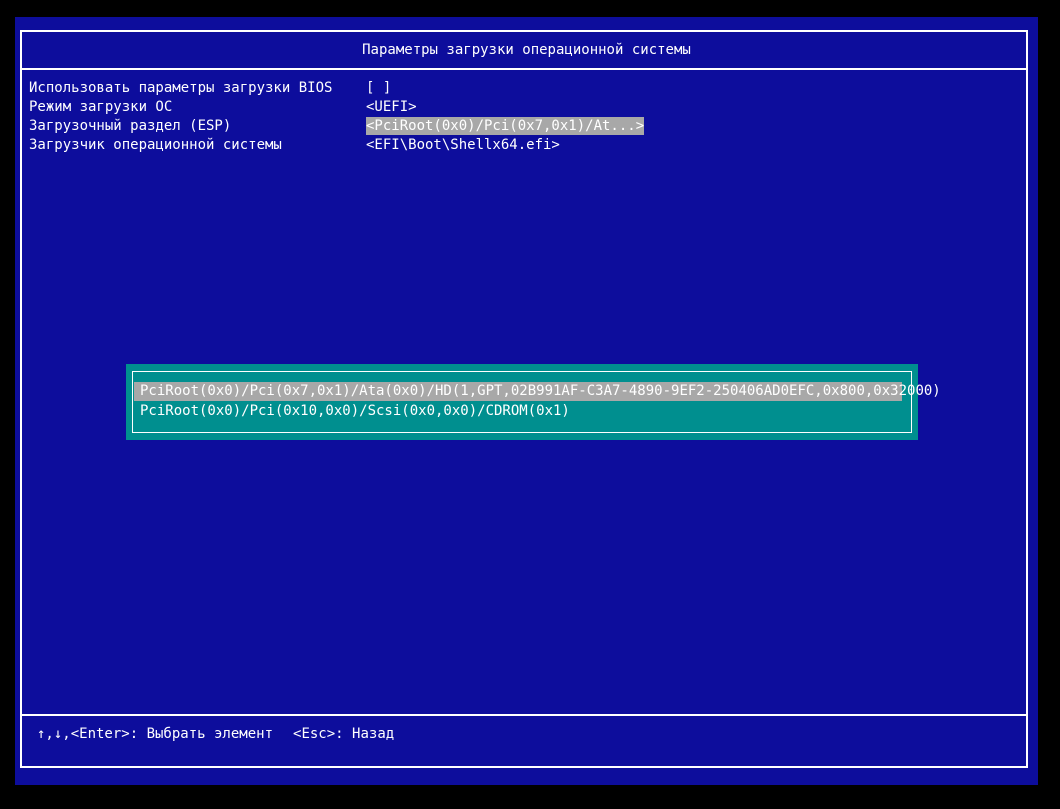 This screenshot has height=809, width=1060. I want to click on footer-back-action: : Назад, so click(365, 734).